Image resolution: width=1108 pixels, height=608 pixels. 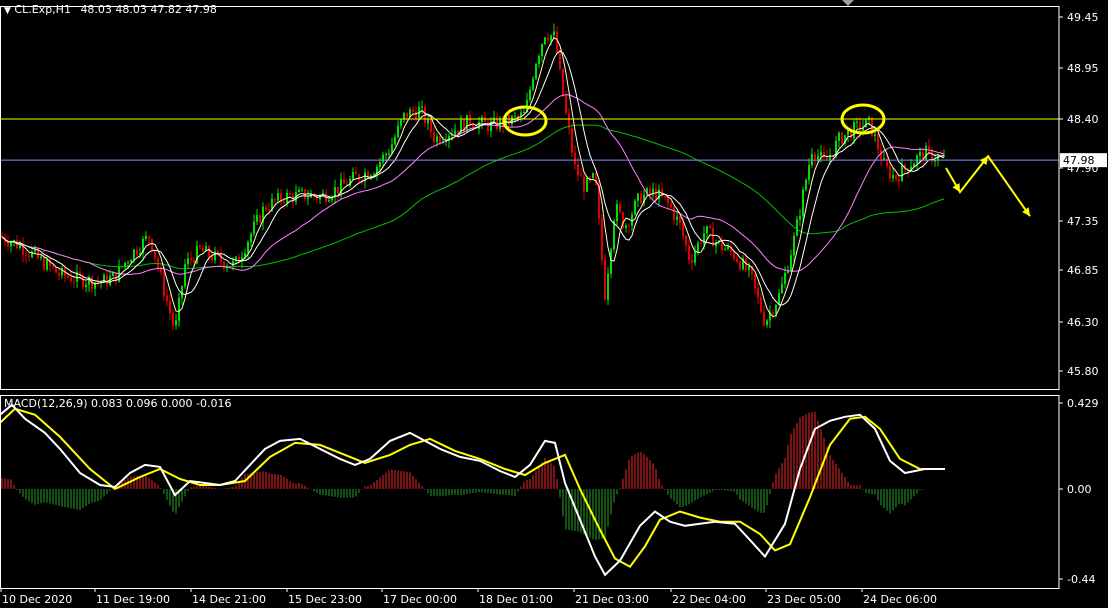 I want to click on price-tick-label: 46.30, so click(x=1083, y=322).